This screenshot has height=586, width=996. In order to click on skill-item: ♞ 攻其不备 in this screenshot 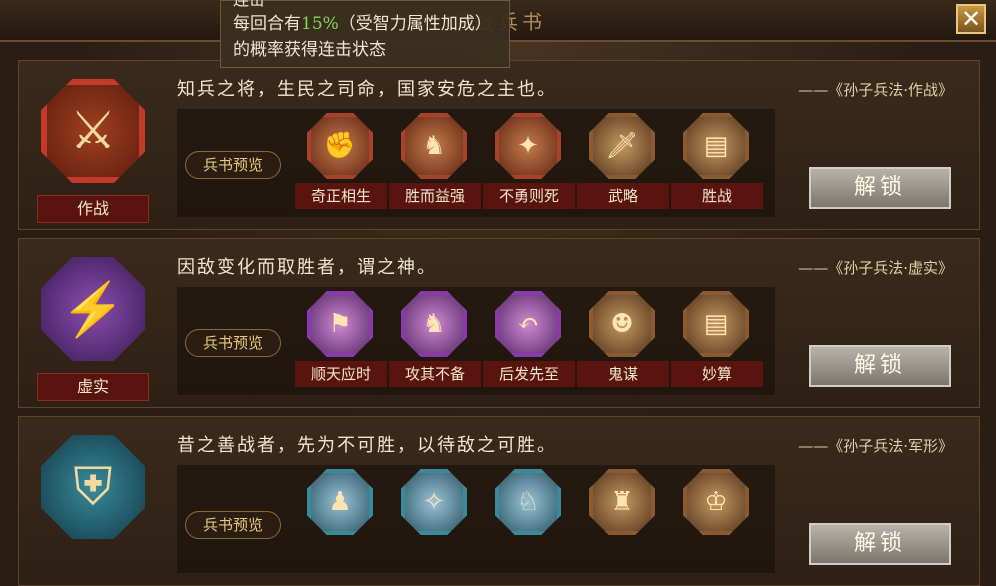, I will do `click(435, 341)`.